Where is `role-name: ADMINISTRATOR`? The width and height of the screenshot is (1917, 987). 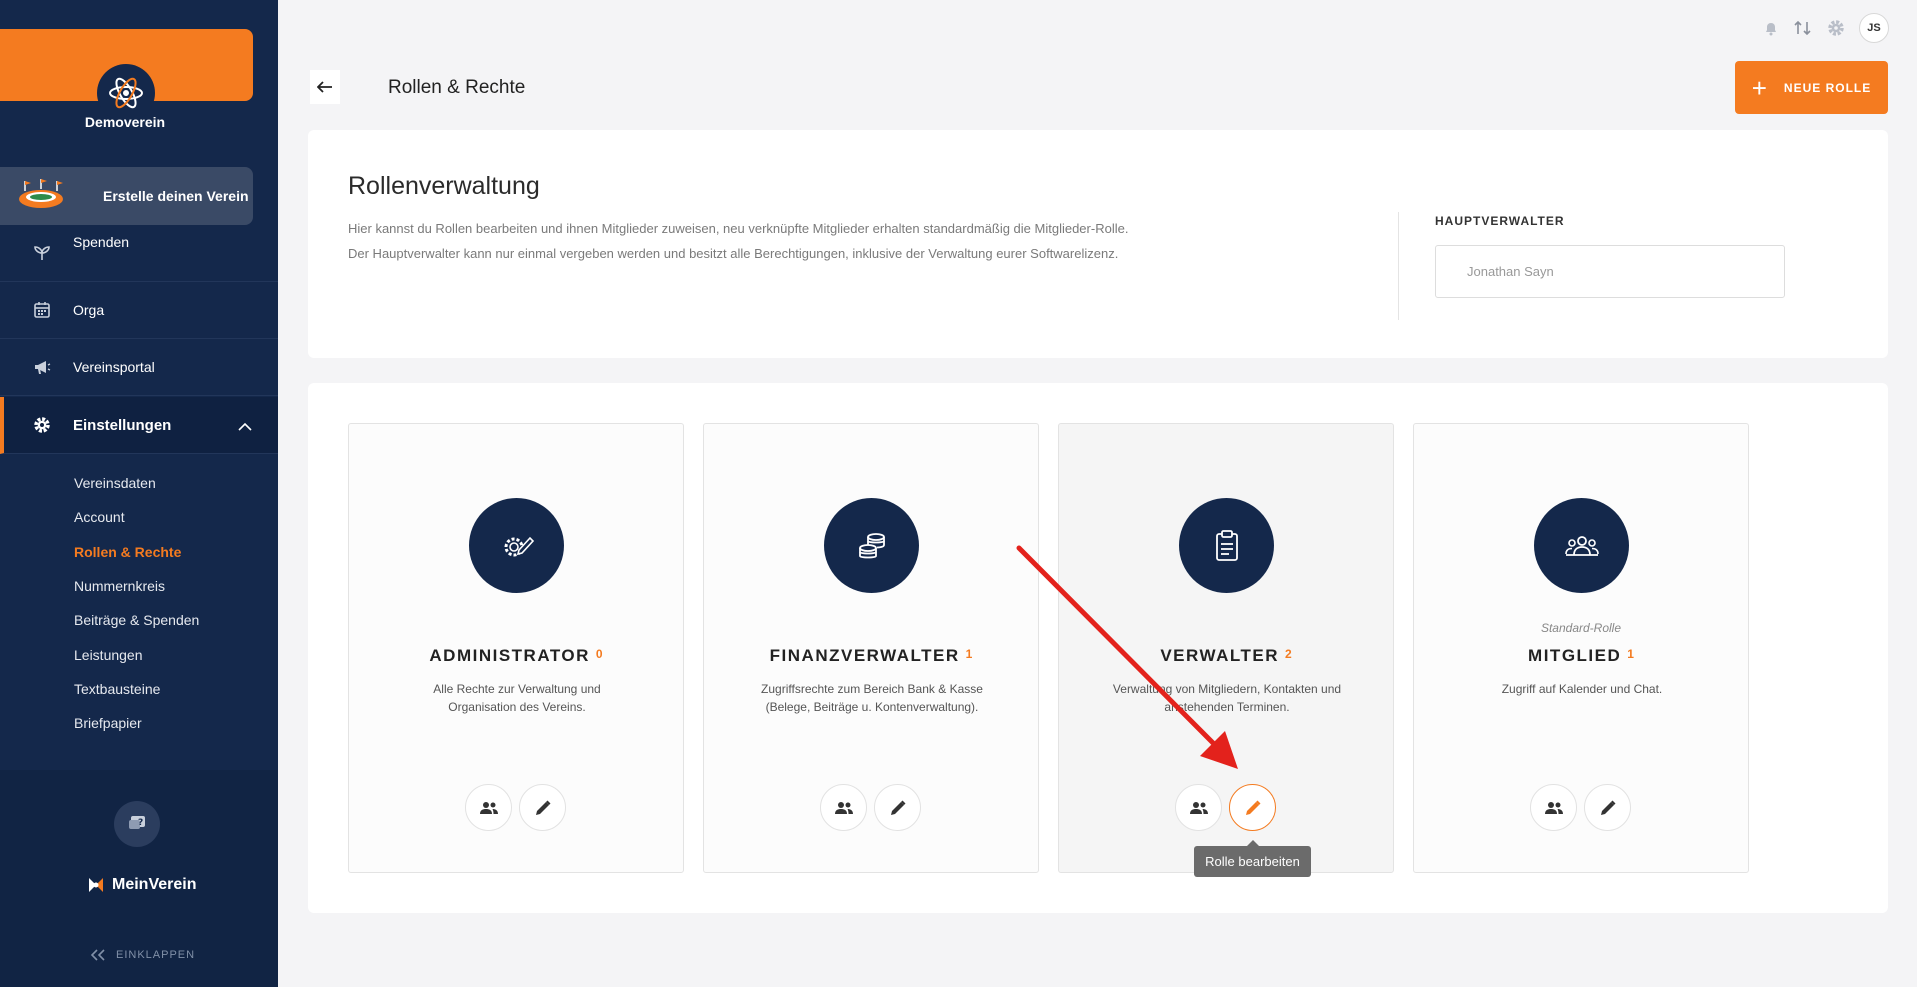 role-name: ADMINISTRATOR is located at coordinates (509, 655).